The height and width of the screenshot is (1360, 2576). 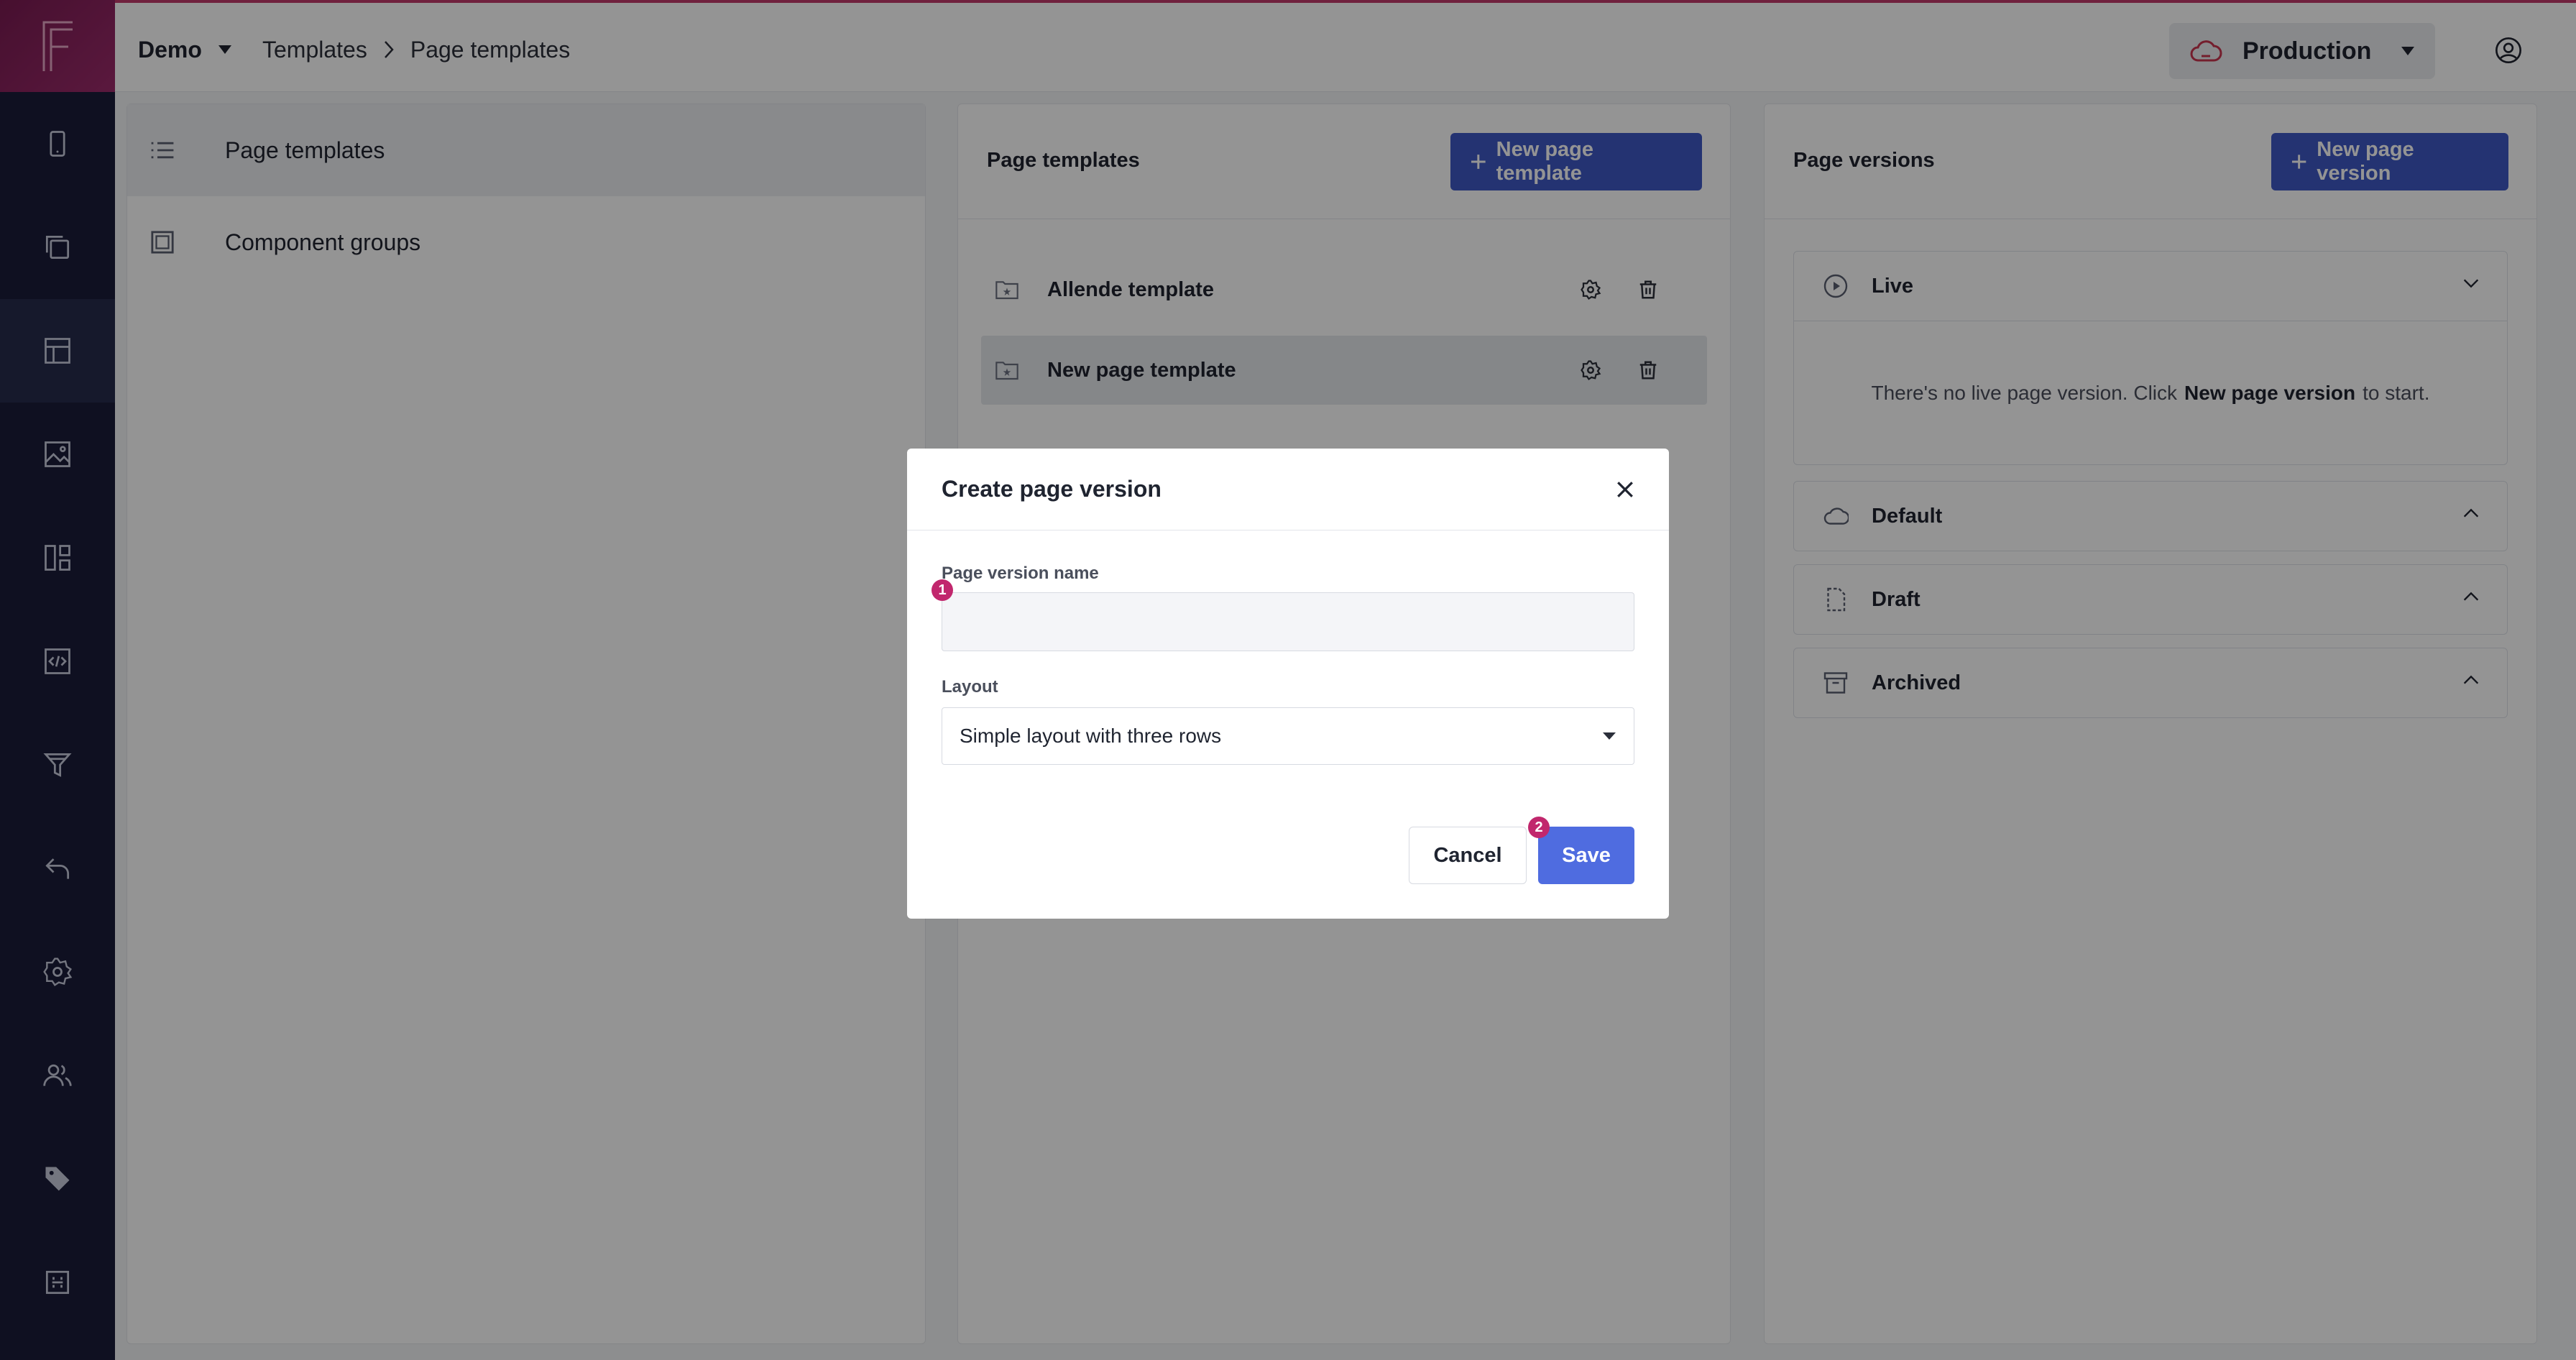 What do you see at coordinates (1052, 489) in the screenshot?
I see `dialog-title: Create page version` at bounding box center [1052, 489].